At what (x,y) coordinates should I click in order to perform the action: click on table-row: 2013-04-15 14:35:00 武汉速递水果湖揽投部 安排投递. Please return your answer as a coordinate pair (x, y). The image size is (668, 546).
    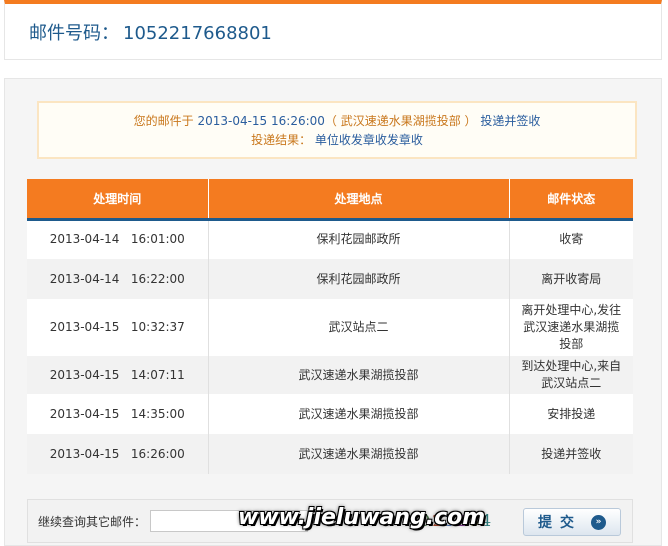
    Looking at the image, I should click on (330, 414).